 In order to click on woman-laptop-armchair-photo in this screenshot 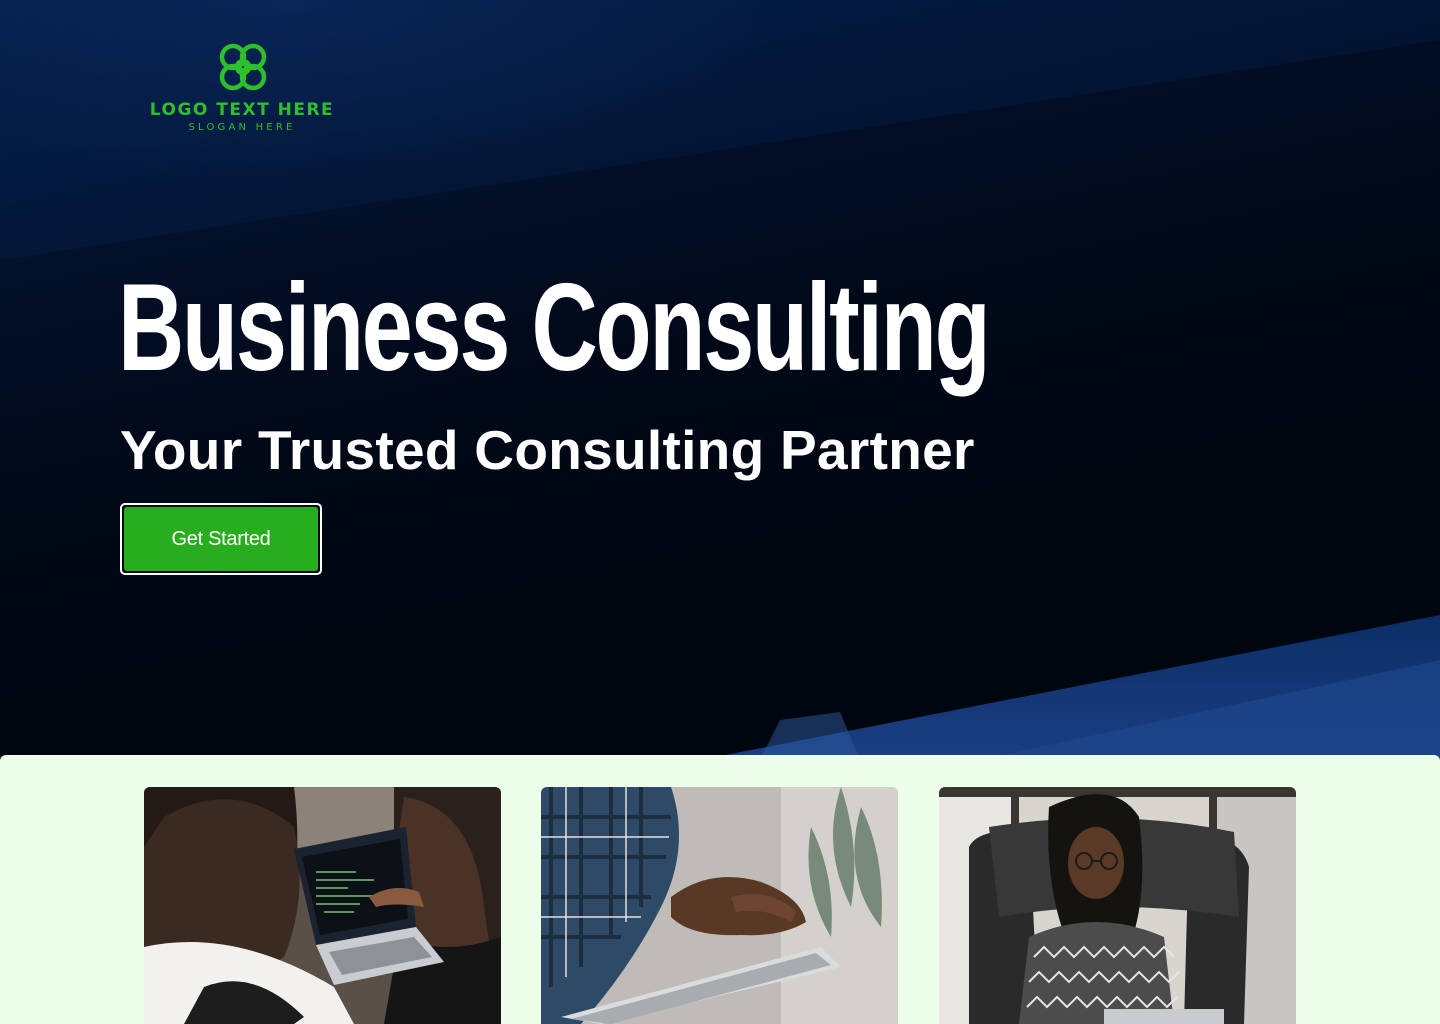, I will do `click(1117, 905)`.